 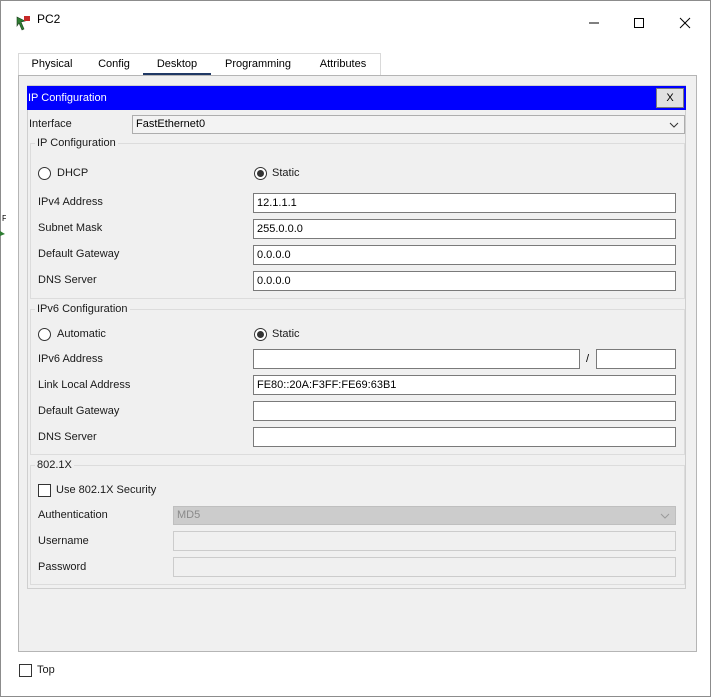 I want to click on ipv4-static-label: Static, so click(x=286, y=173).